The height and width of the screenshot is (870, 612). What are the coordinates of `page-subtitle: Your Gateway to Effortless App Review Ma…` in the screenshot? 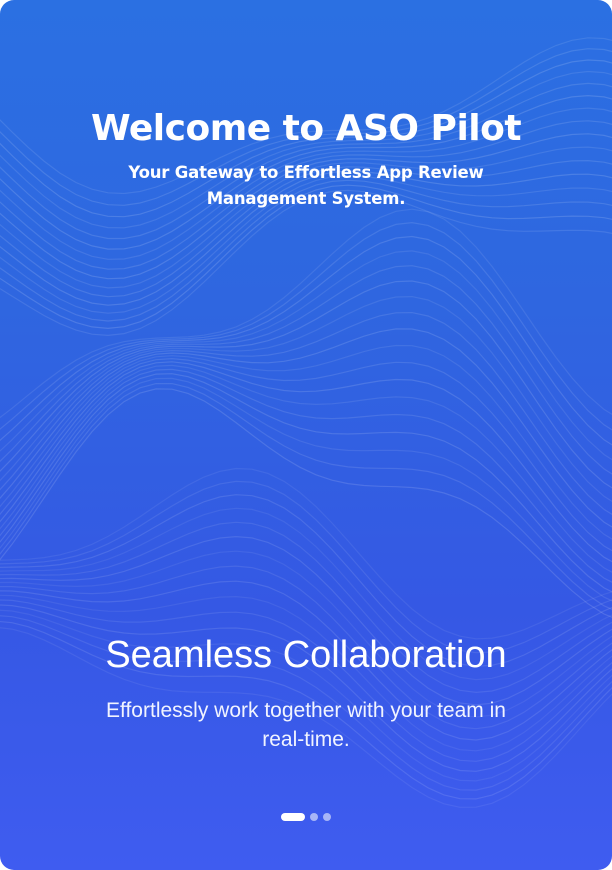 It's located at (306, 185).